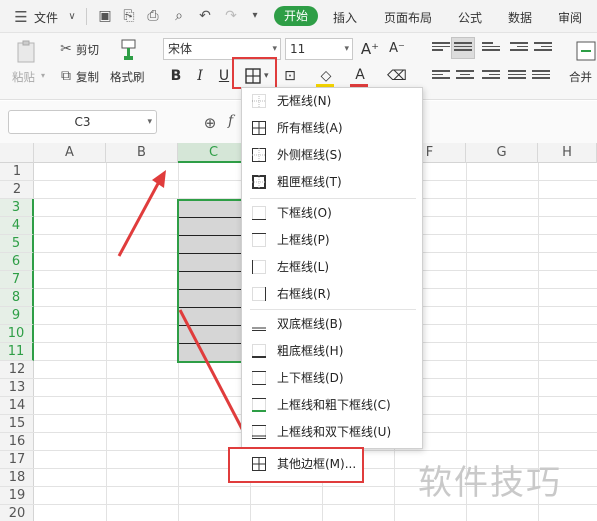 The image size is (597, 521). Describe the element at coordinates (259, 182) in the screenshot. I see `thick-box-border-icon` at that location.